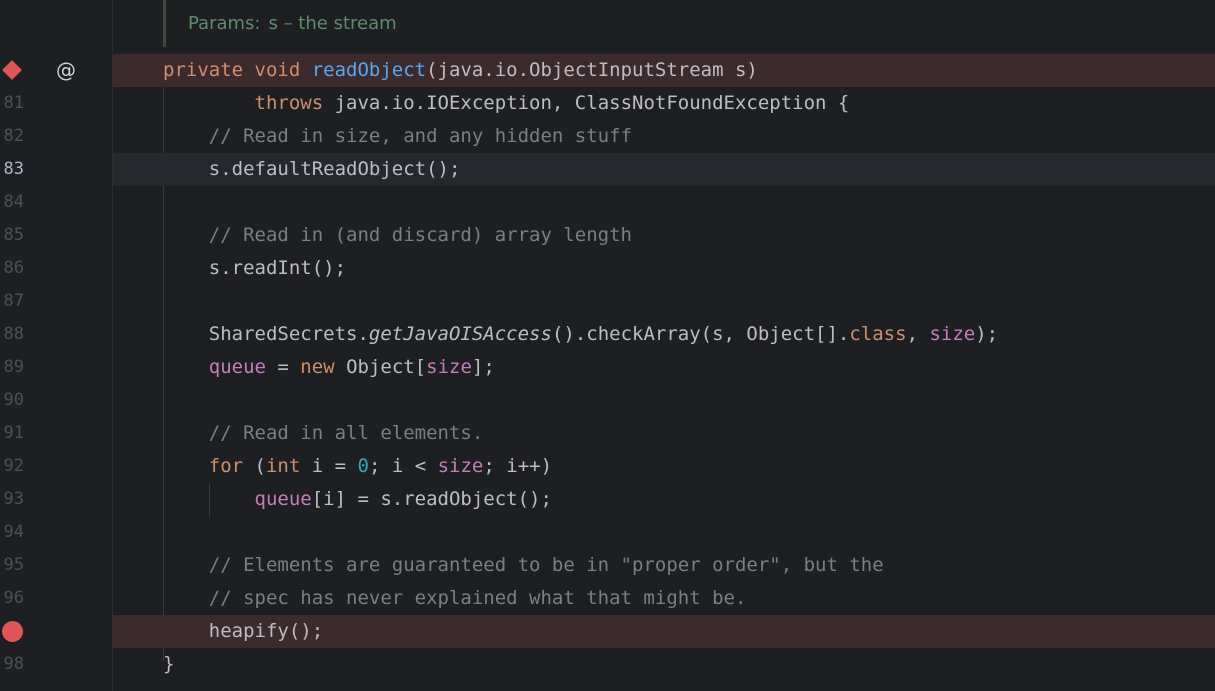  Describe the element at coordinates (397, 136) in the screenshot. I see `code-token: // Read in size, and any hidden stuff` at that location.